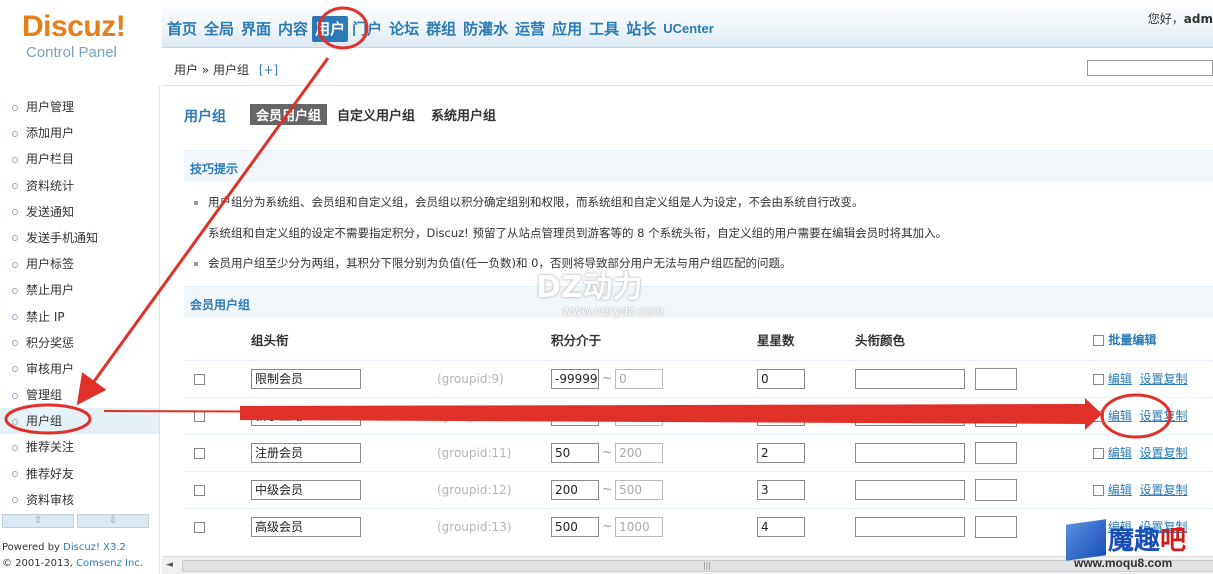 The image size is (1213, 574). Describe the element at coordinates (289, 114) in the screenshot. I see `tab-member-groups: 会员用户组` at that location.